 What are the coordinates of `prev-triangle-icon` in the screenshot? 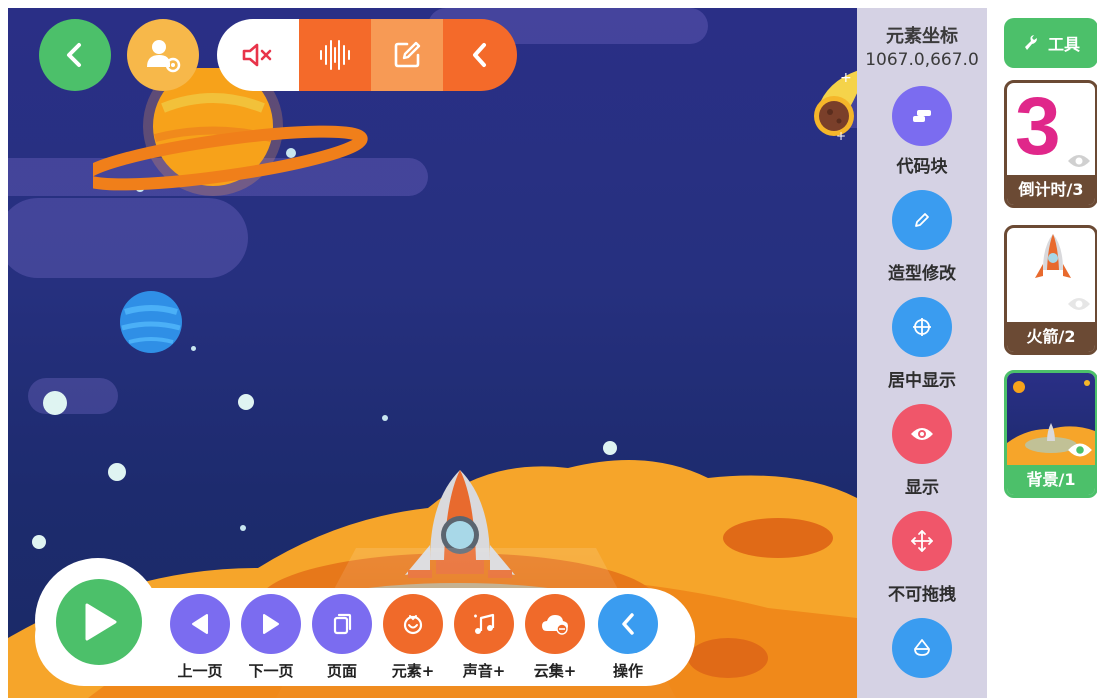 It's located at (200, 624).